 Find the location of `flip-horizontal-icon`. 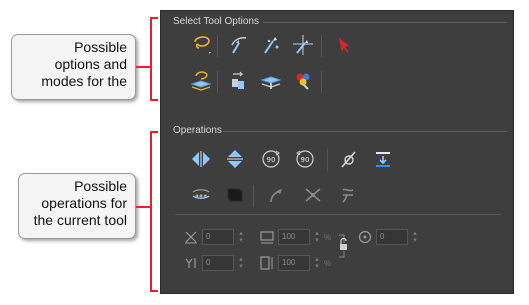

flip-horizontal-icon is located at coordinates (201, 159).